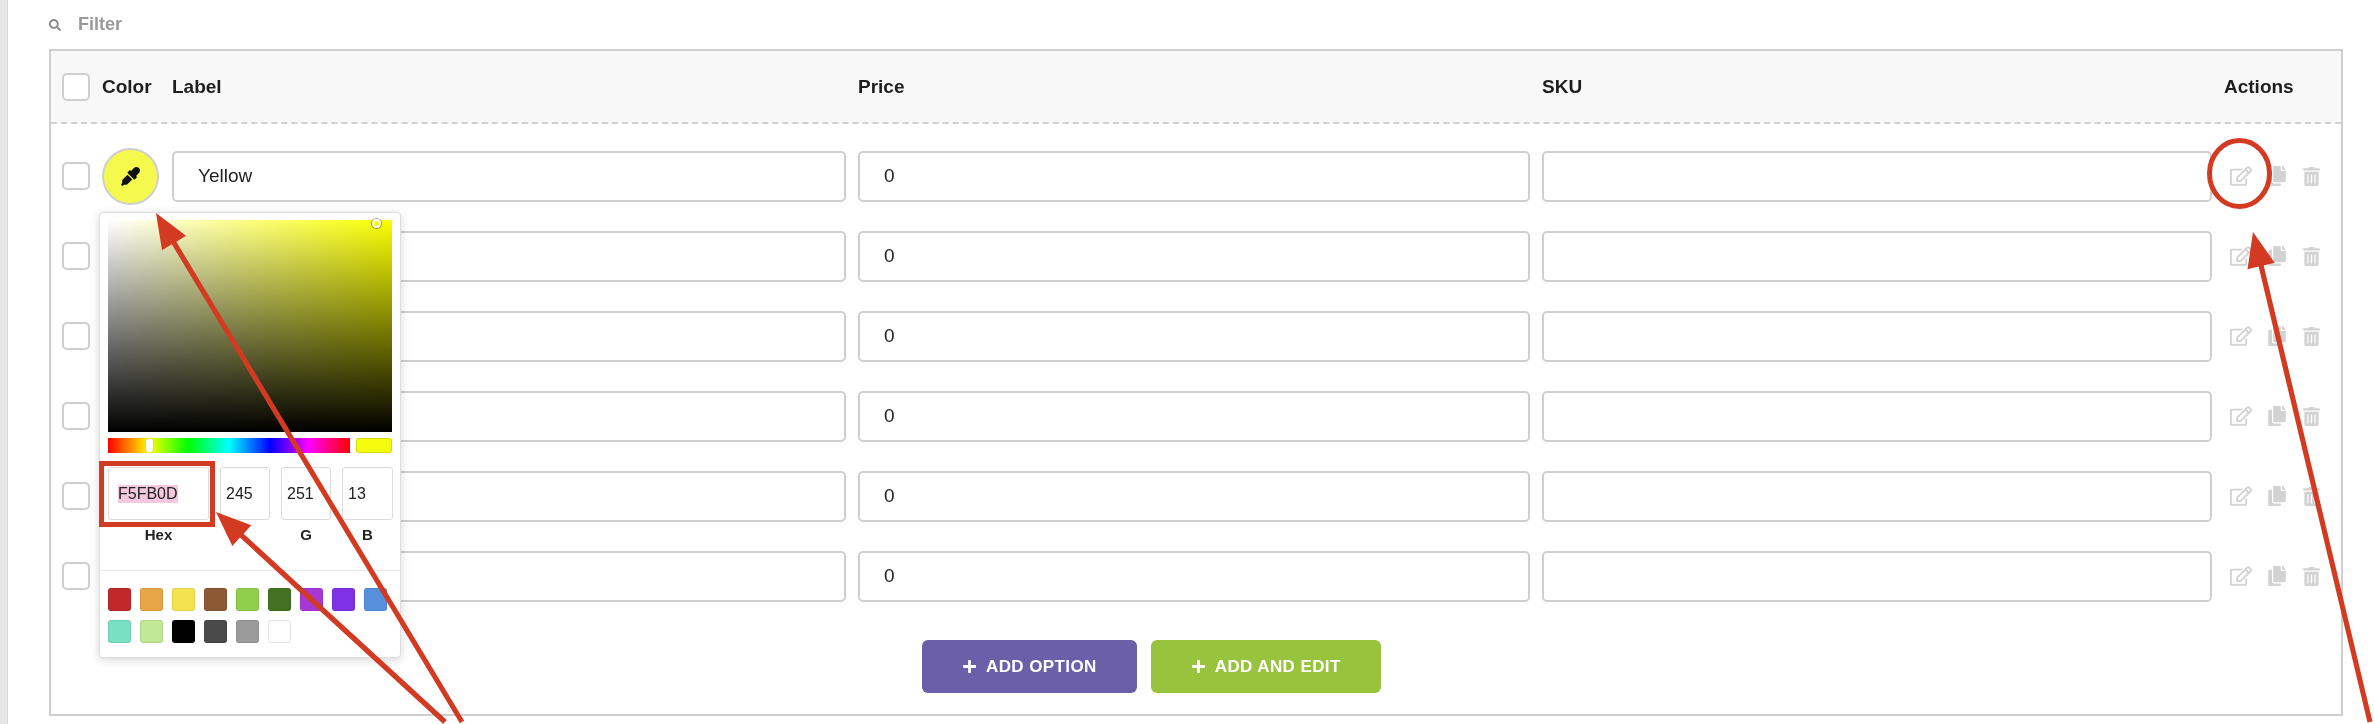  What do you see at coordinates (377, 224) in the screenshot?
I see `picker-handle` at bounding box center [377, 224].